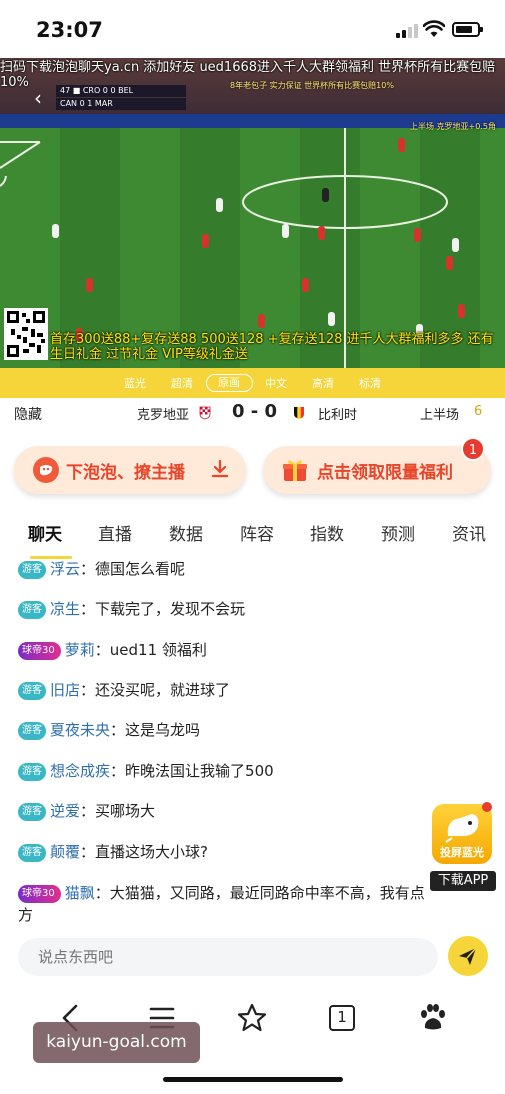  Describe the element at coordinates (385, 473) in the screenshot. I see `claim-gift-label: 点击领取限量福利` at that location.